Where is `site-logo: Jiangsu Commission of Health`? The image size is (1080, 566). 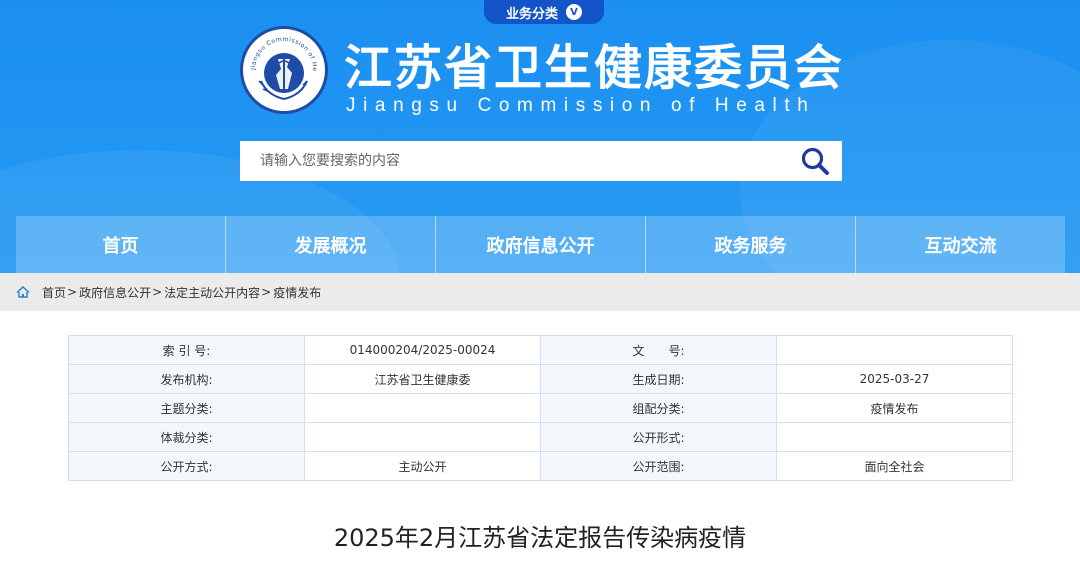
site-logo: Jiangsu Commission of Health is located at coordinates (284, 70).